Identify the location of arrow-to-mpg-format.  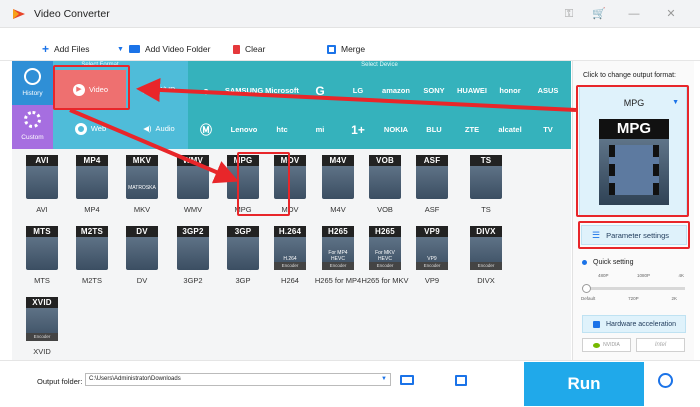
(154, 146).